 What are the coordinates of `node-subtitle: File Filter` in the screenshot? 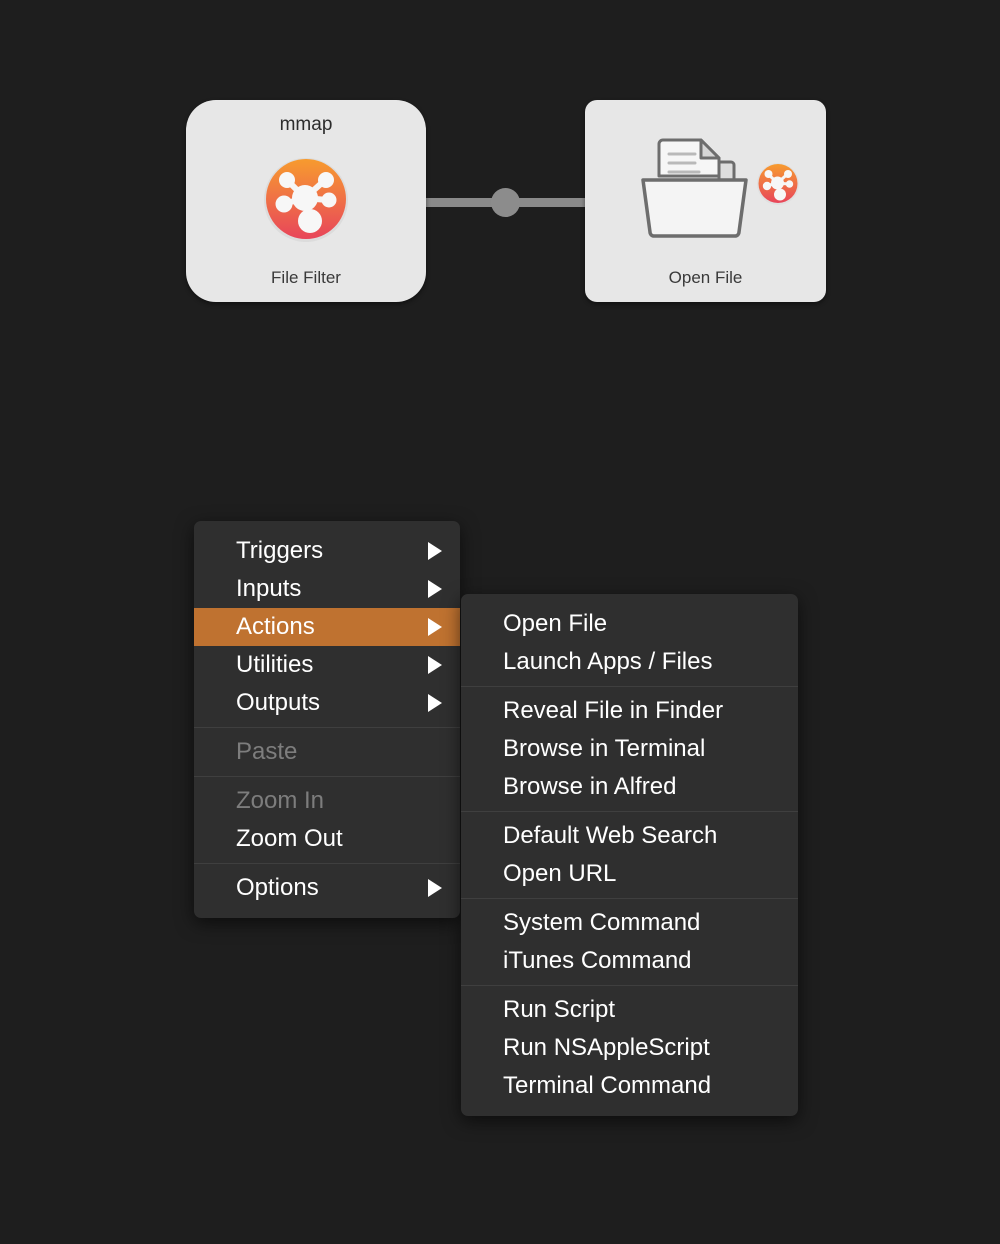 It's located at (306, 277).